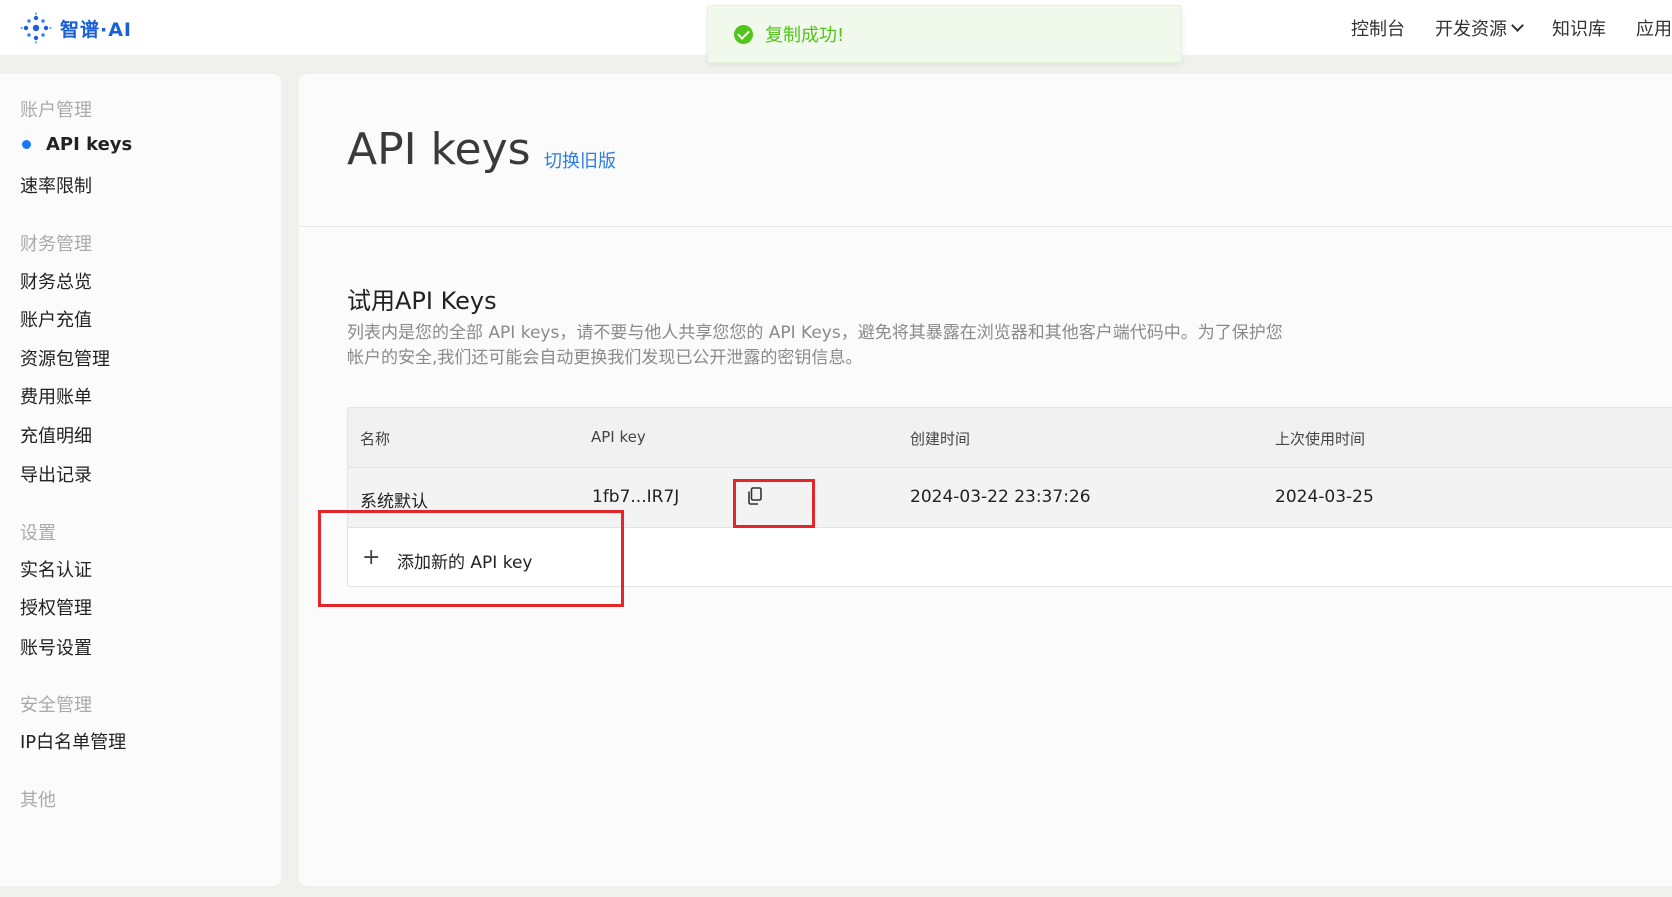 This screenshot has height=897, width=1672. What do you see at coordinates (805, 35) in the screenshot?
I see `toast-message: 复制成功!` at bounding box center [805, 35].